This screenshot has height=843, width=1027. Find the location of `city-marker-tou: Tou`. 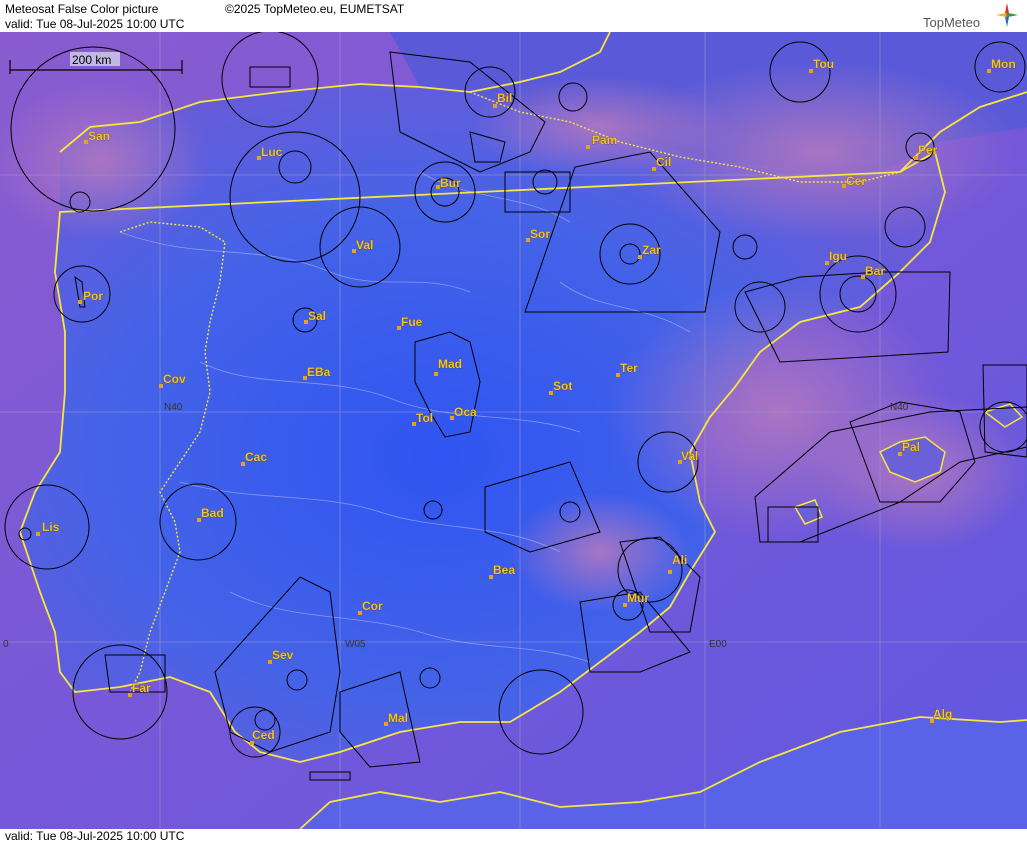

city-marker-tou: Tou is located at coordinates (821, 65).